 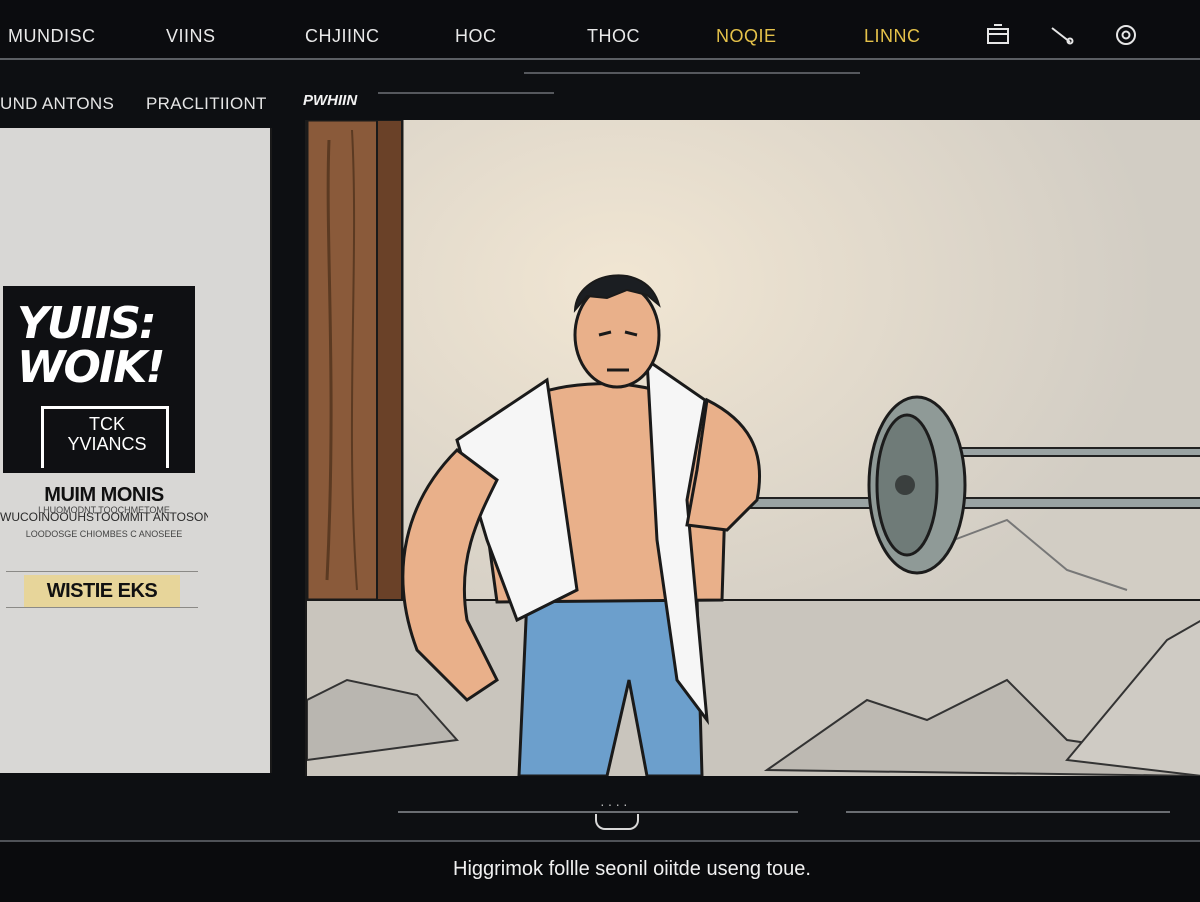 I want to click on tray-icon, so click(x=998, y=34).